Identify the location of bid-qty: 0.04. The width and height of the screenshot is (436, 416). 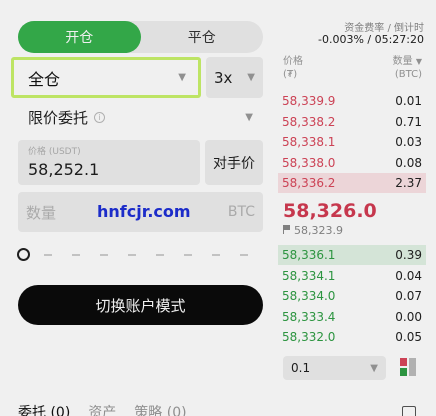
(408, 275).